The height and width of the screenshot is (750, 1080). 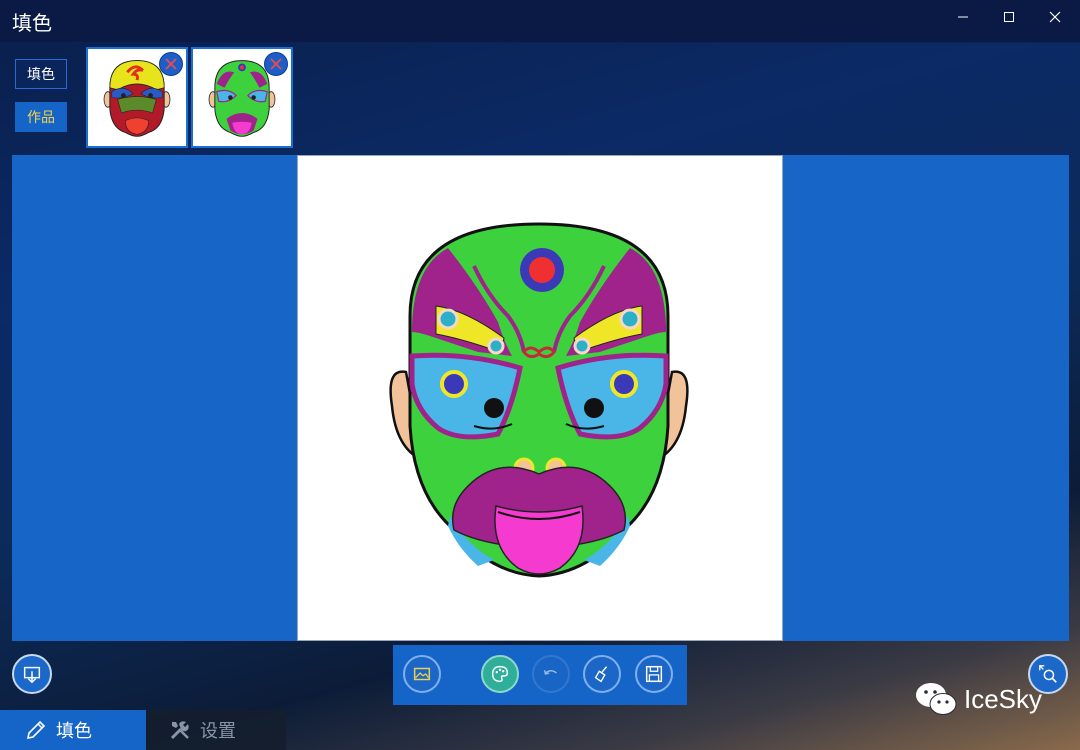 I want to click on clear-button, so click(x=602, y=674).